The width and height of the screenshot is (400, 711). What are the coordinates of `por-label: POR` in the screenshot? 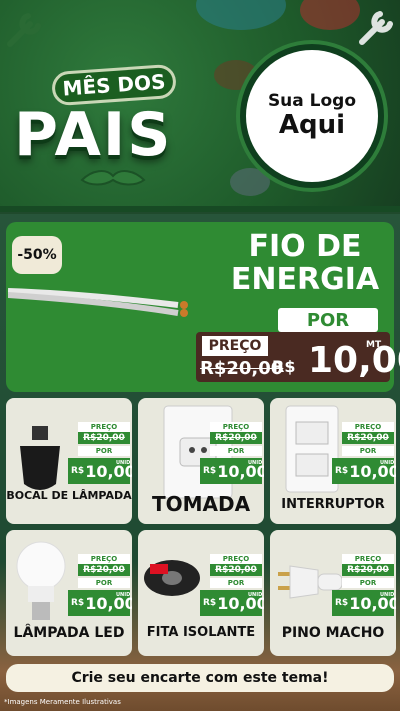 It's located at (328, 320).